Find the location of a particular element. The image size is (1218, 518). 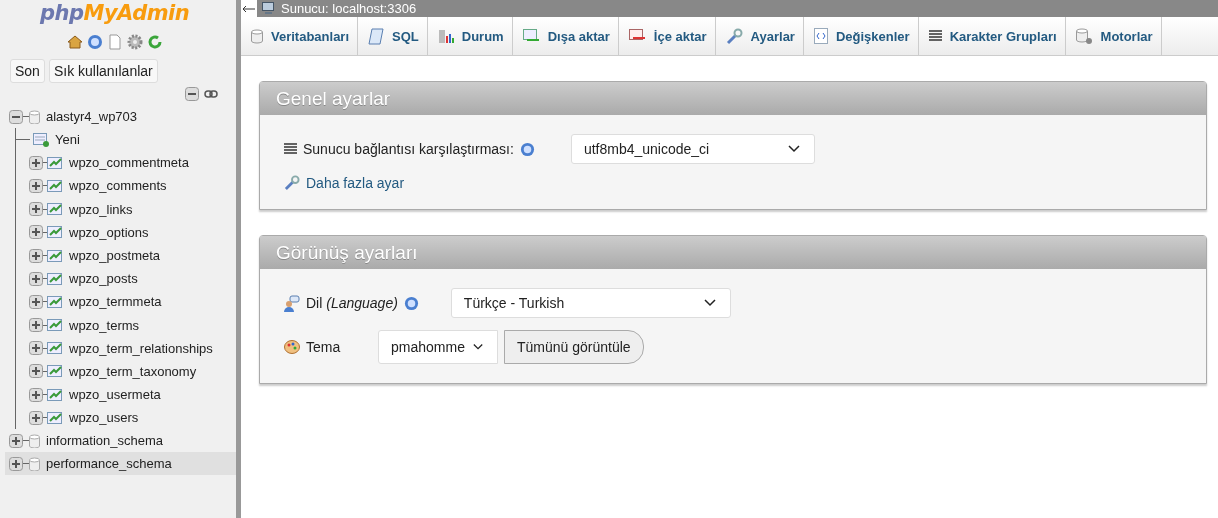

database-name: information_schema is located at coordinates (105, 441).